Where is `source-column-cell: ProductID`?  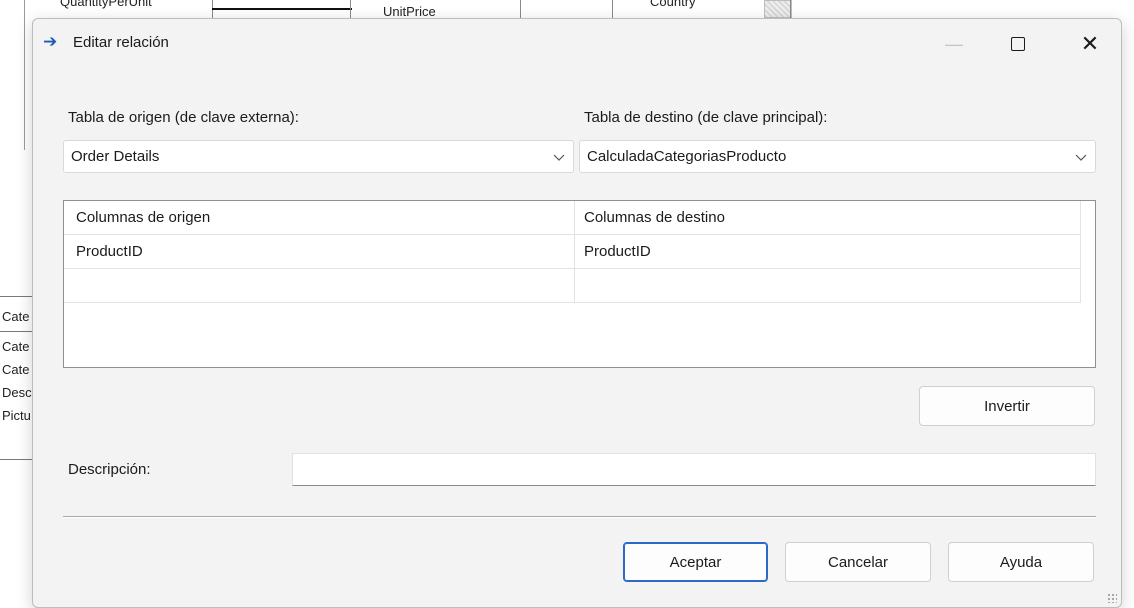
source-column-cell: ProductID is located at coordinates (319, 252).